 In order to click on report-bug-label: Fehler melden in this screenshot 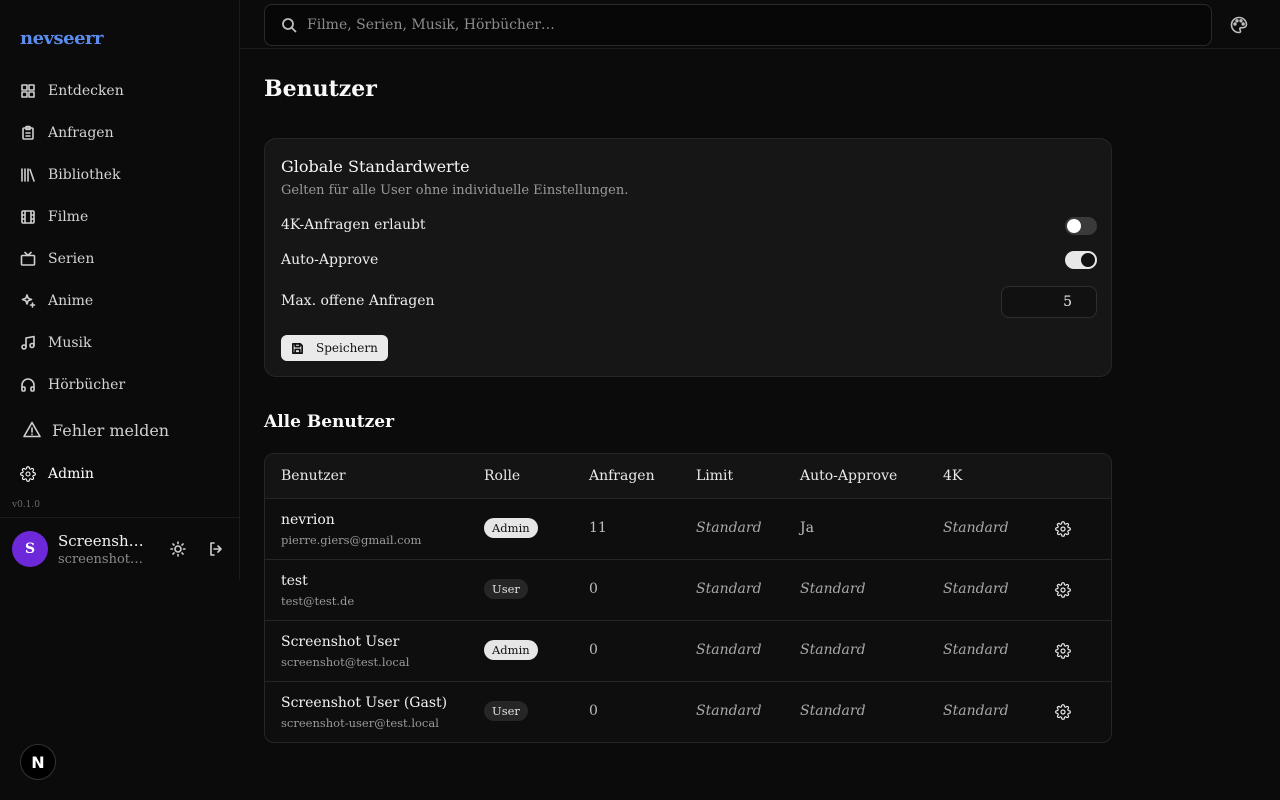, I will do `click(111, 430)`.